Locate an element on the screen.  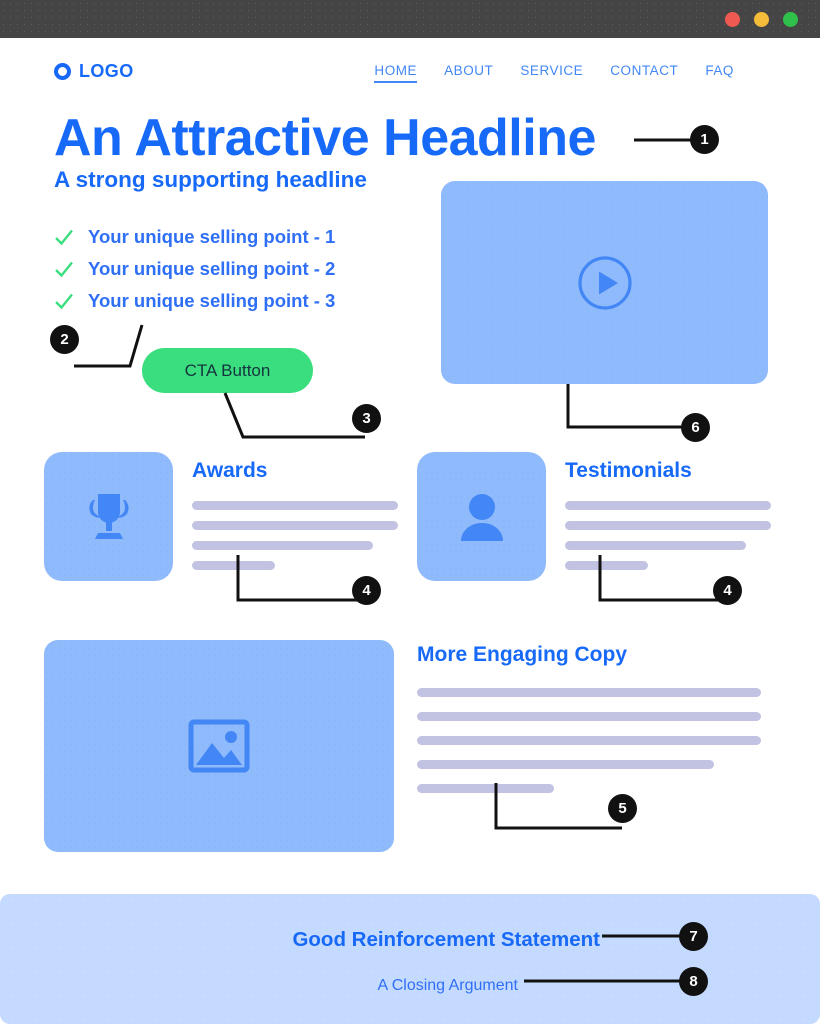
feature-title: Awards is located at coordinates (230, 470).